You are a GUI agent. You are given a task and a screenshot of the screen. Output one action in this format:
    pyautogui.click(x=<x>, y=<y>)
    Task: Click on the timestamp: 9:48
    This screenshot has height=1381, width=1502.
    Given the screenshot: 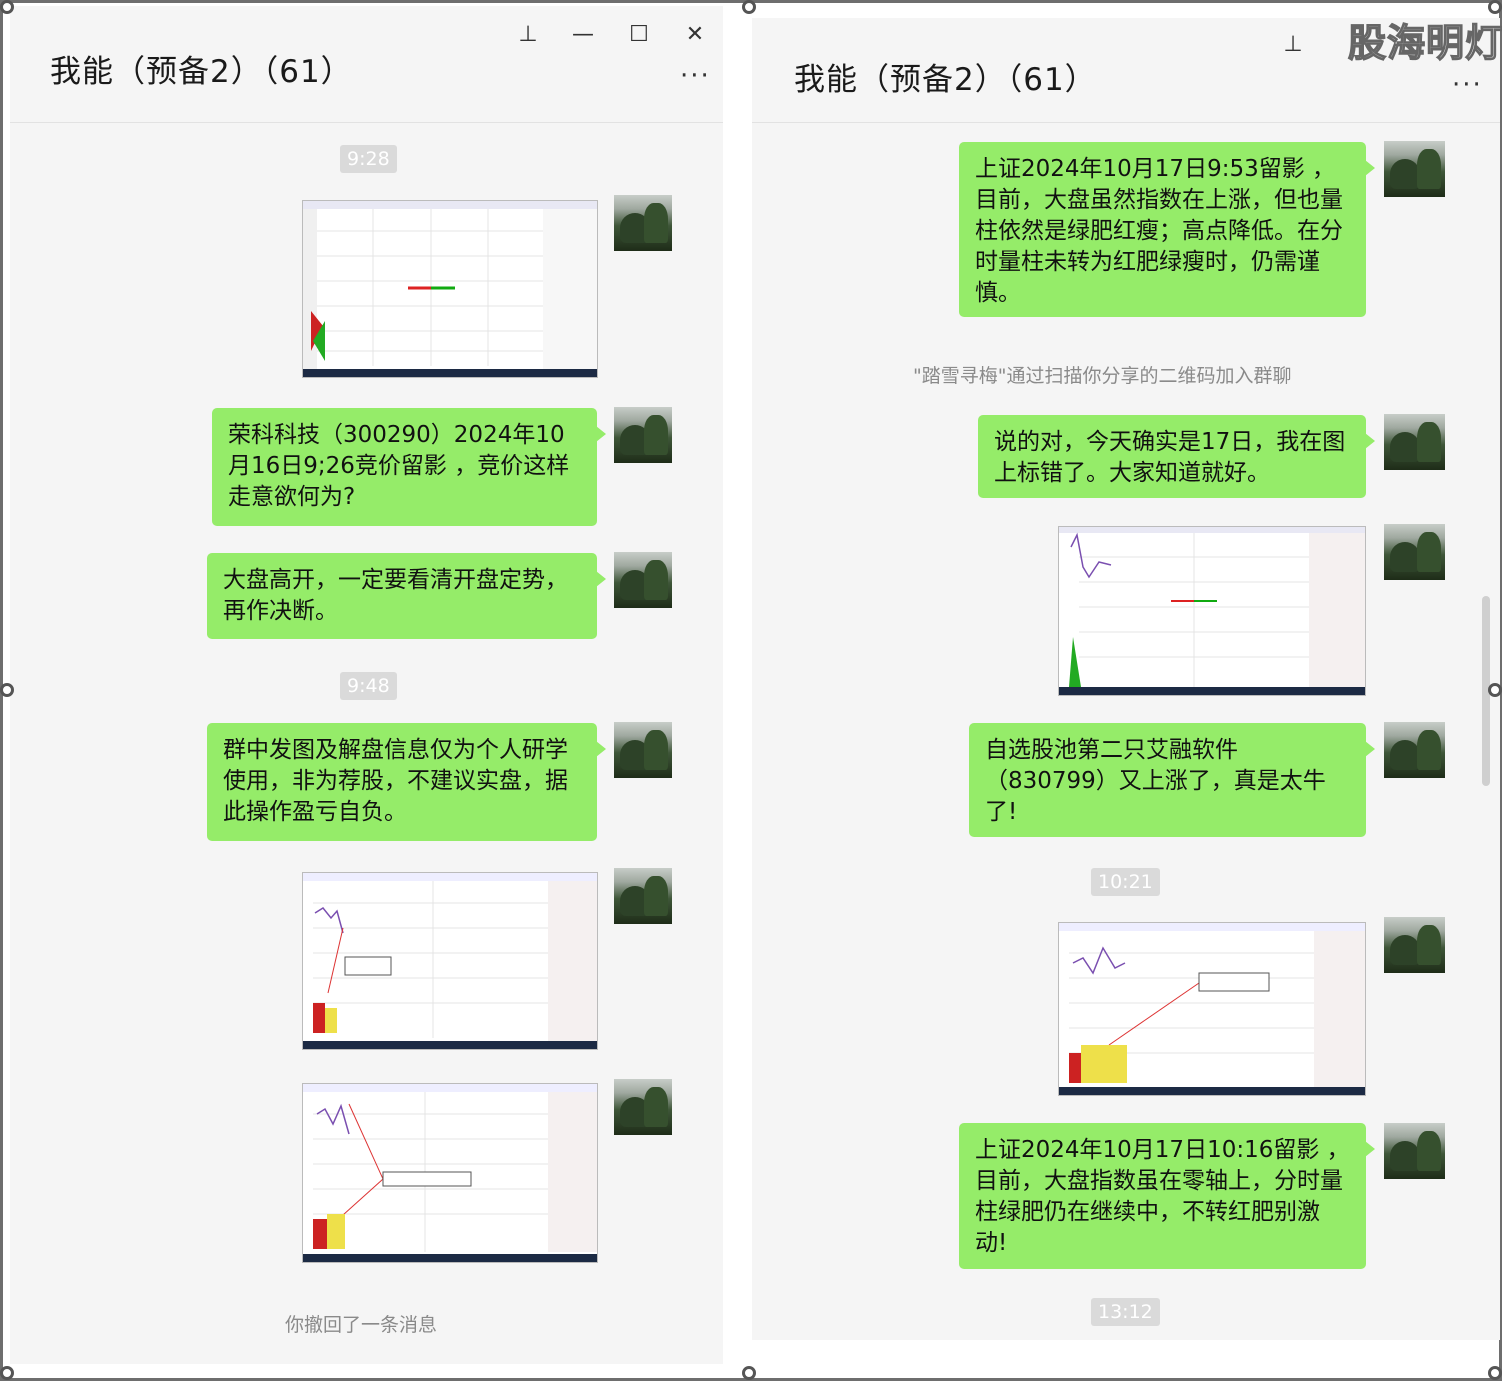 What is the action you would take?
    pyautogui.click(x=368, y=686)
    